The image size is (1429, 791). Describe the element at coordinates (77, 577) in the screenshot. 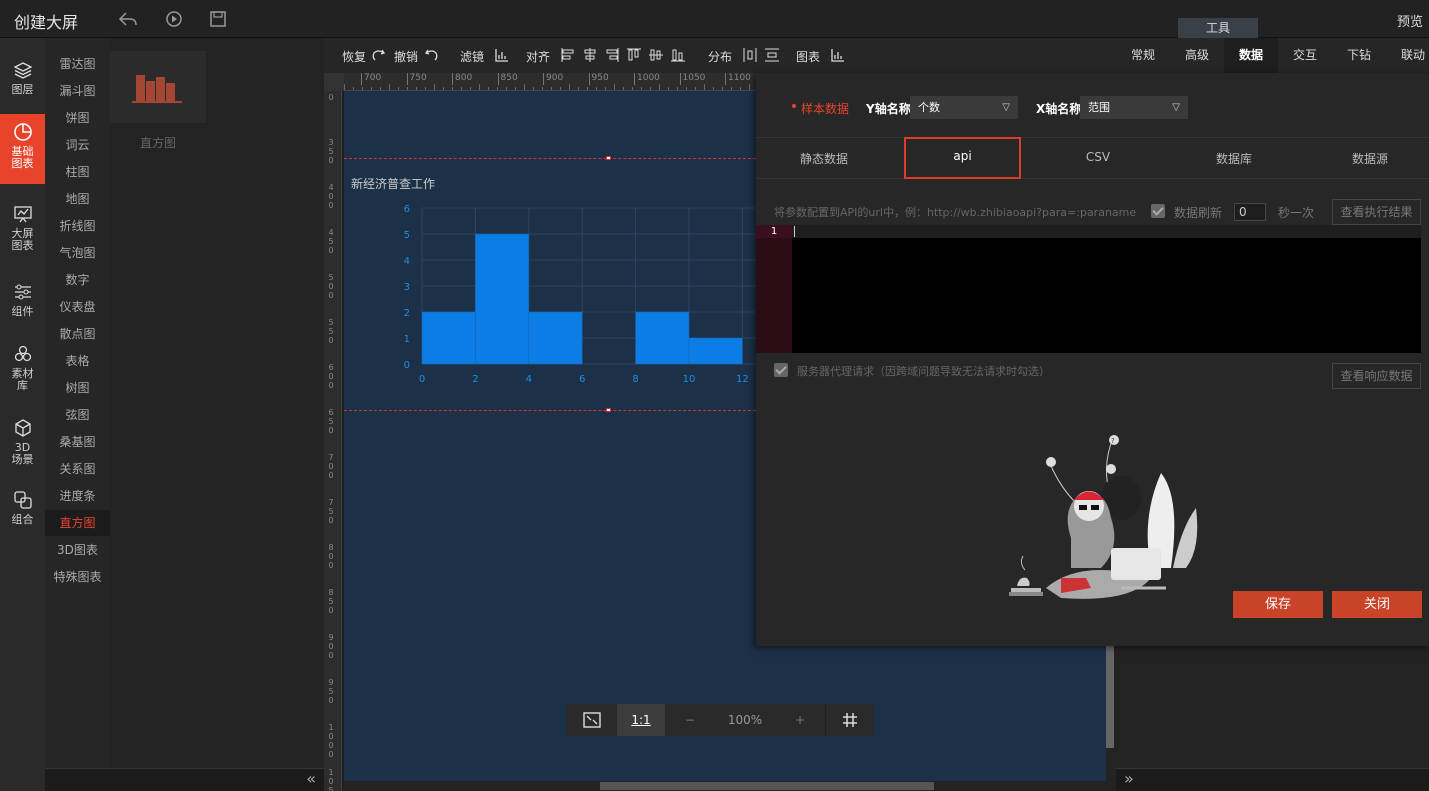

I see `category-item: 特殊图表` at that location.